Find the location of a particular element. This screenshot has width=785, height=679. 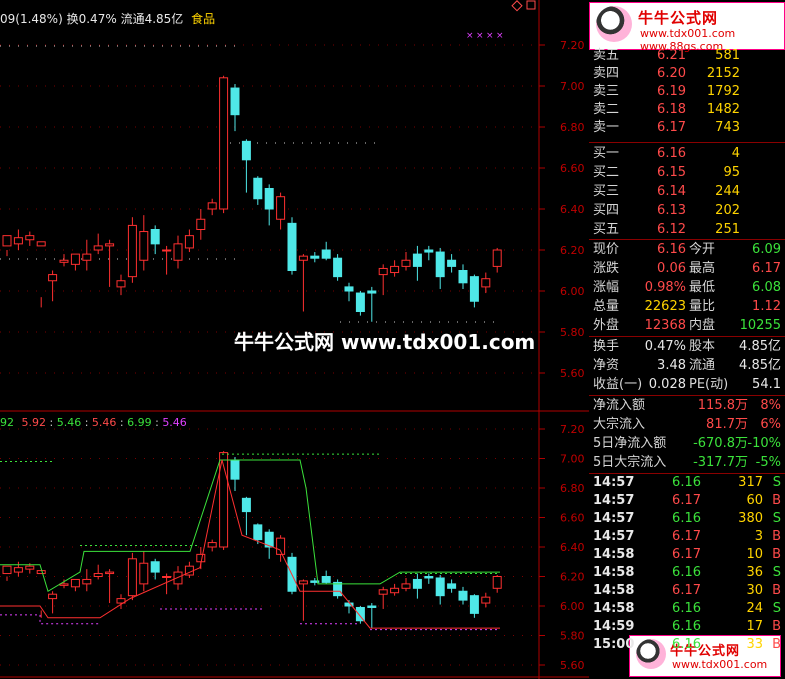

quote-value-2: 6.17 is located at coordinates (766, 268).